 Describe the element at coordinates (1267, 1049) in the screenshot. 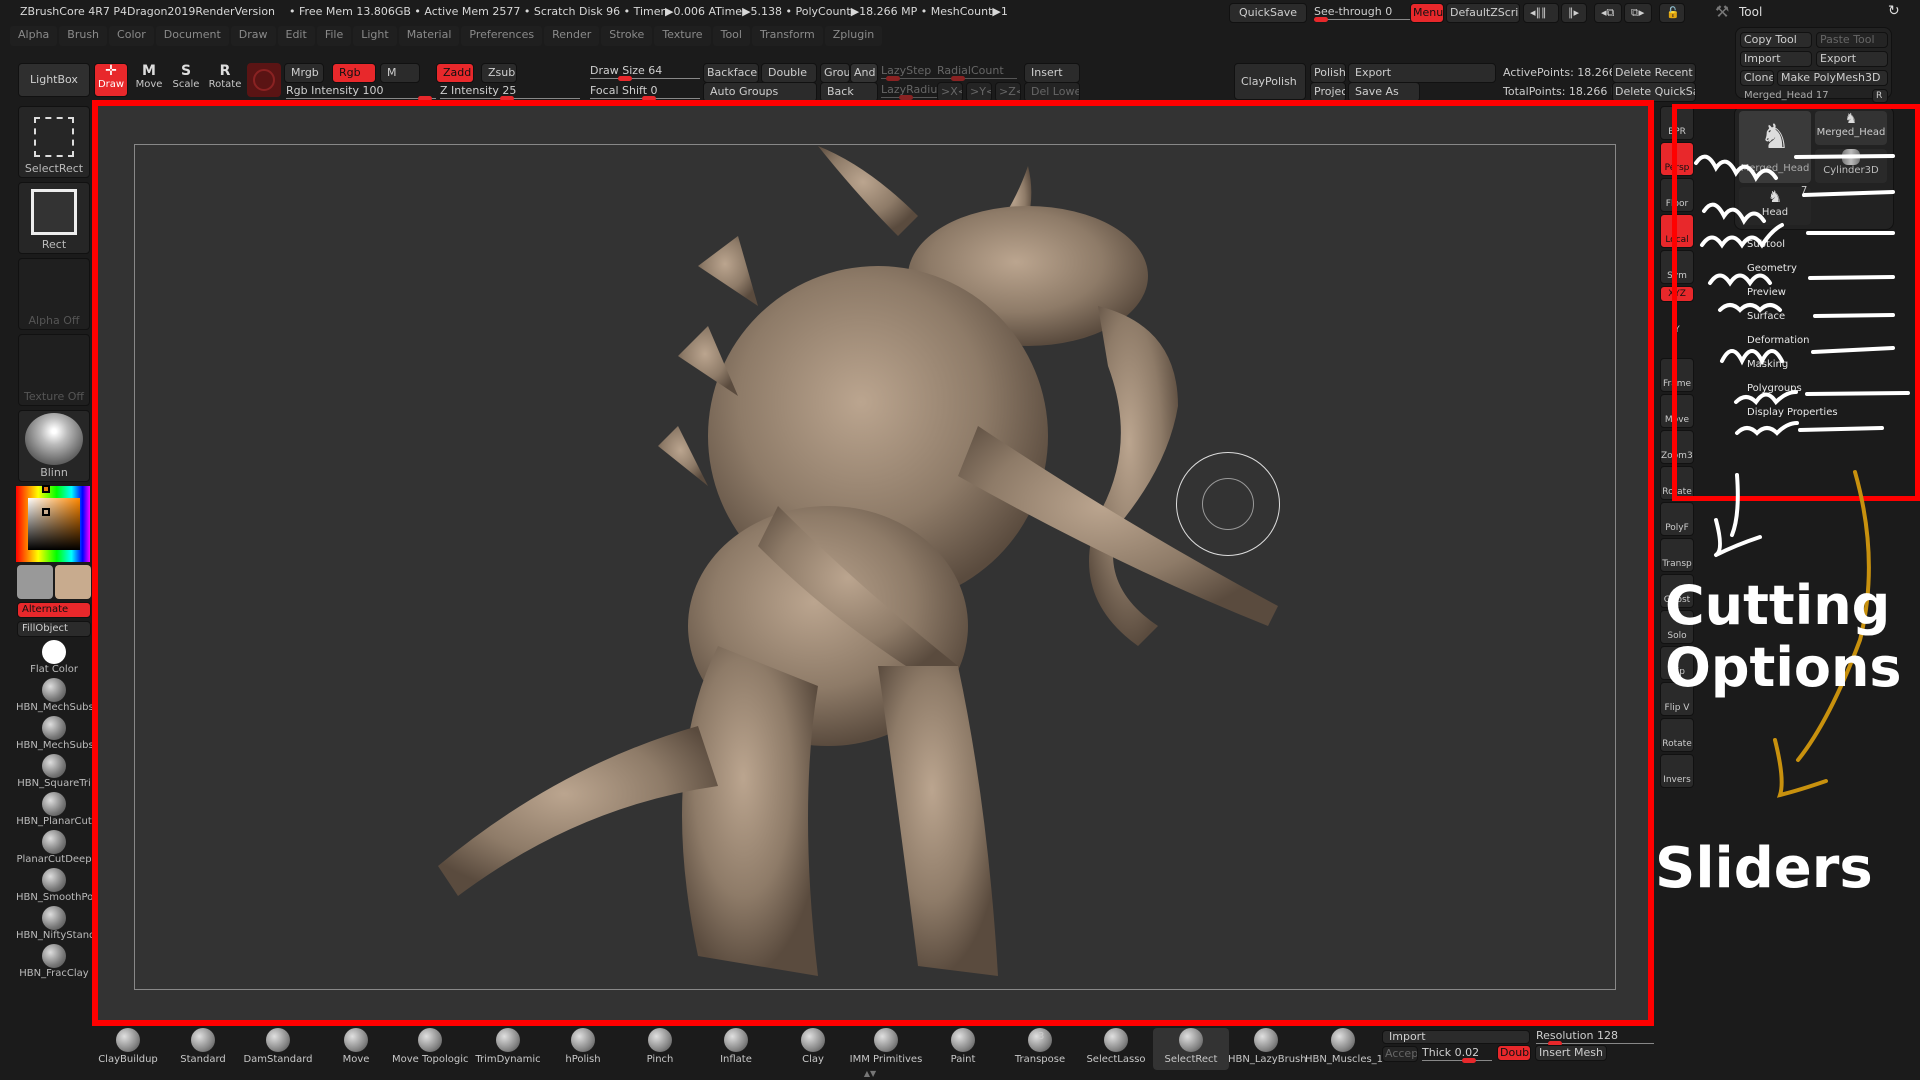

I see `shelf-brush-hbn_lazybrush: HBN_LazyBrush` at that location.